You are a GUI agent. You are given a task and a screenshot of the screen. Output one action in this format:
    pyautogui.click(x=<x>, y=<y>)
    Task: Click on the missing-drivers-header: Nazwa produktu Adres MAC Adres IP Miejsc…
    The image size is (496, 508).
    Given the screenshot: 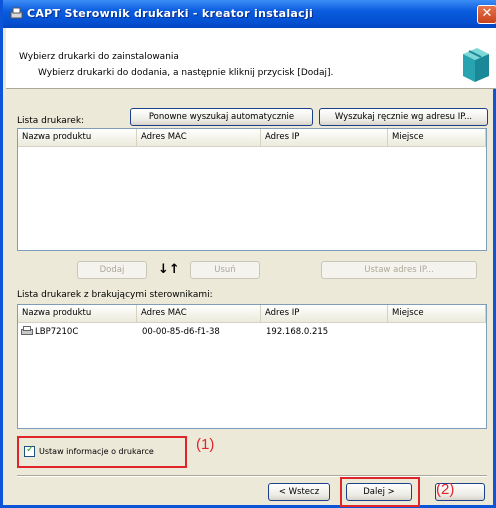 What is the action you would take?
    pyautogui.click(x=252, y=314)
    